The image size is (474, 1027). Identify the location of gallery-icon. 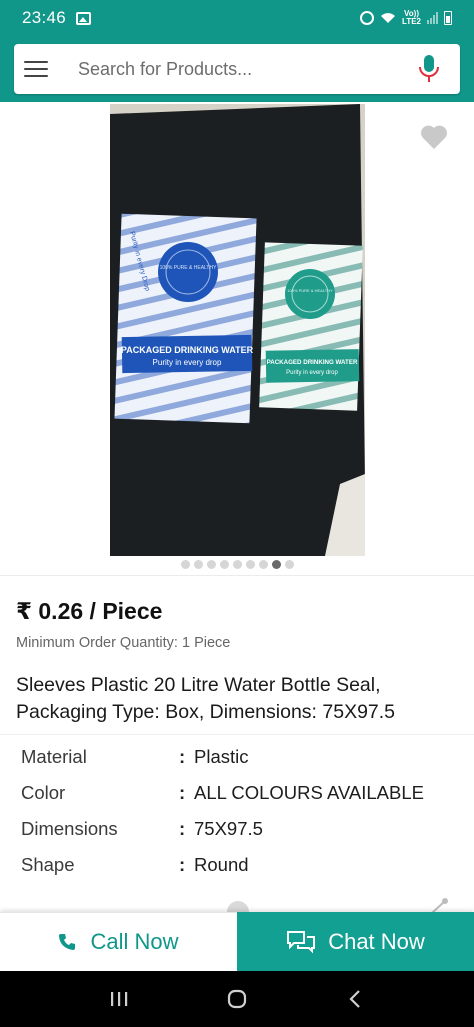
(84, 18).